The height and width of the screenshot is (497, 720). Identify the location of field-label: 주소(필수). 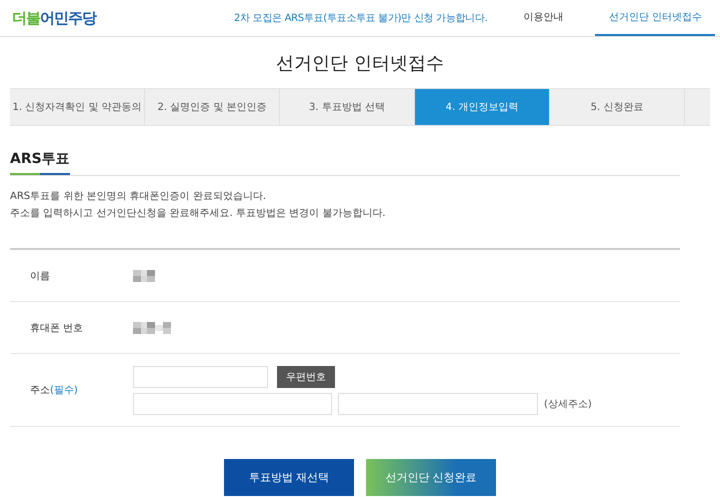
(54, 390).